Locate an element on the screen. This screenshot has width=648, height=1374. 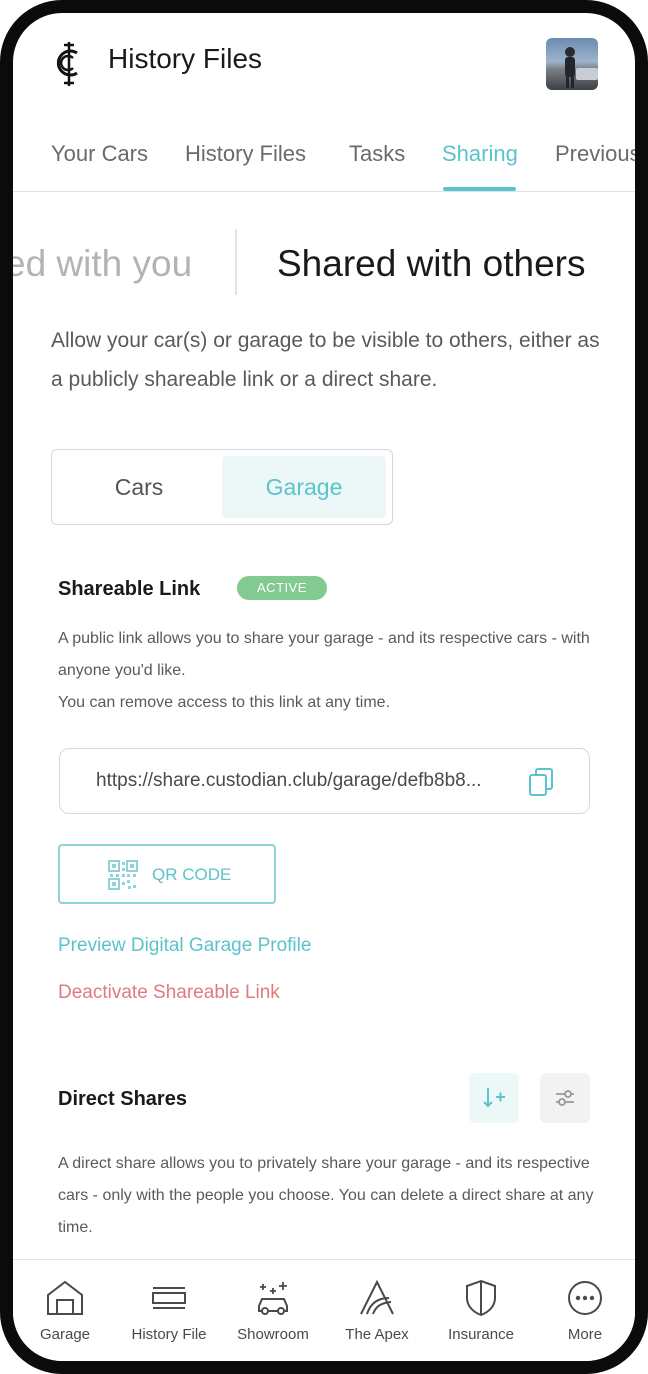
copy-icon is located at coordinates (541, 782).